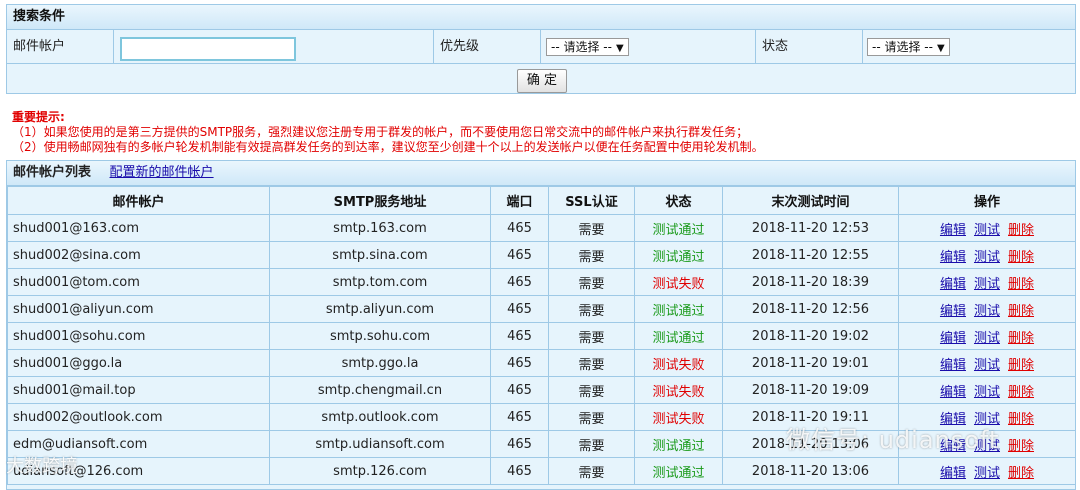 The width and height of the screenshot is (1080, 490). What do you see at coordinates (810, 471) in the screenshot?
I see `last-test-cell: 2018-11-20 13:06` at bounding box center [810, 471].